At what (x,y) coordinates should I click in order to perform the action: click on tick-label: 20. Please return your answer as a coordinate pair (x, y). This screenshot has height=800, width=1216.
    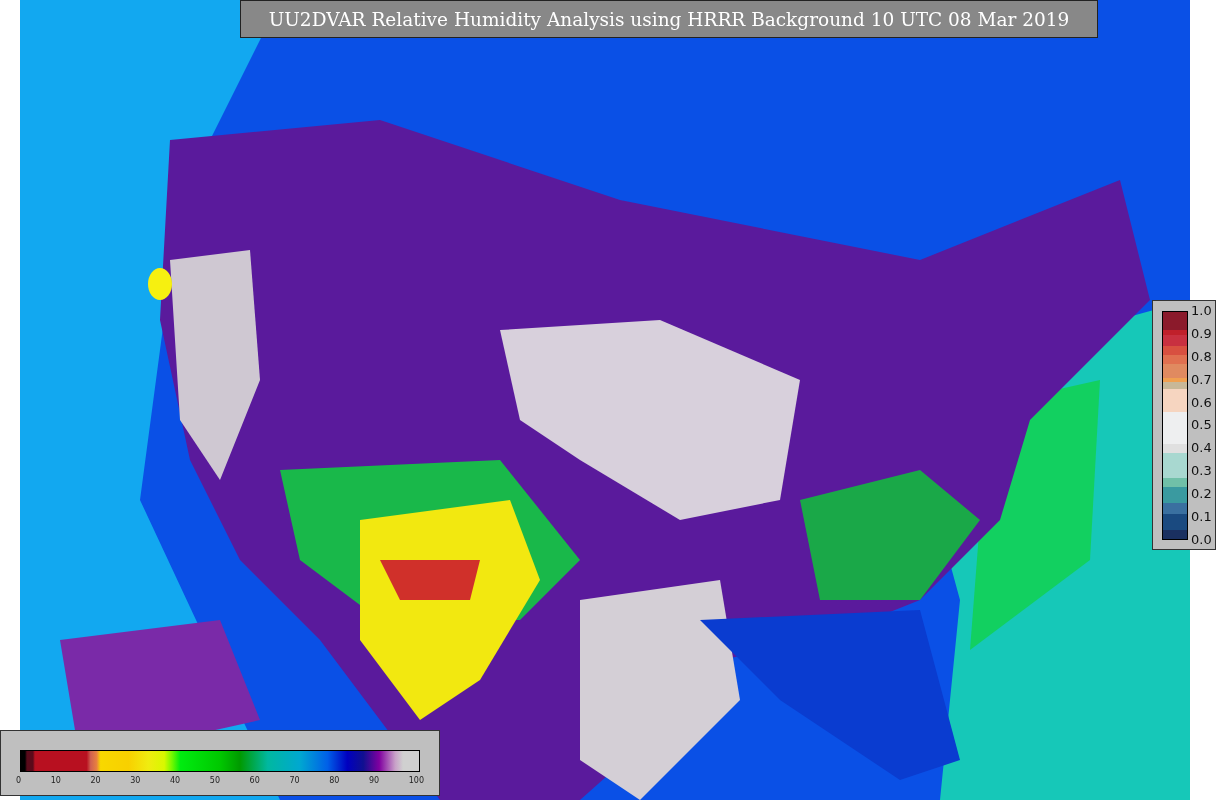
    Looking at the image, I should click on (95, 781).